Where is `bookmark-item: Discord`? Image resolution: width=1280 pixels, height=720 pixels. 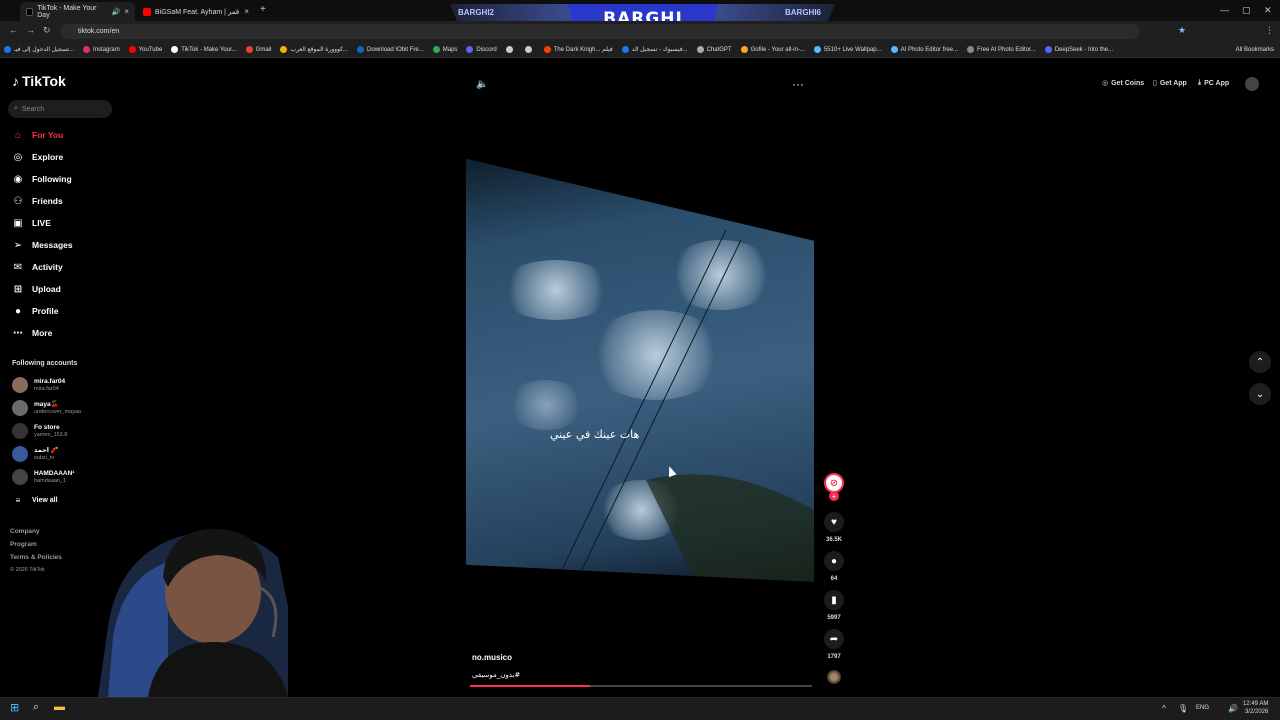 bookmark-item: Discord is located at coordinates (481, 49).